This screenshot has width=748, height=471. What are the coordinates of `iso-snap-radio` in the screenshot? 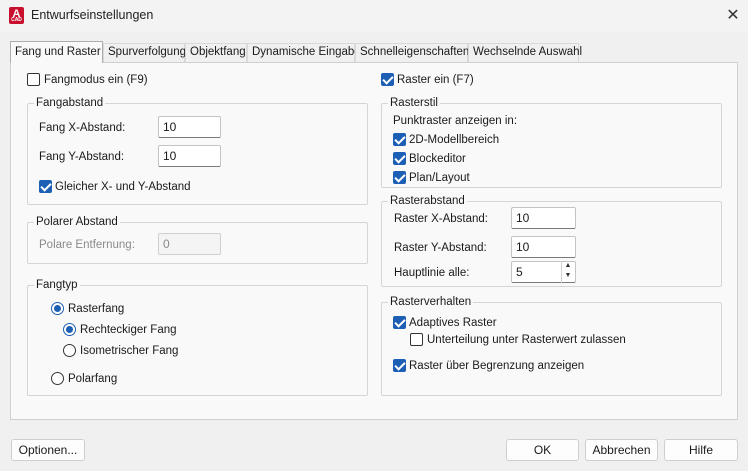 It's located at (69, 350).